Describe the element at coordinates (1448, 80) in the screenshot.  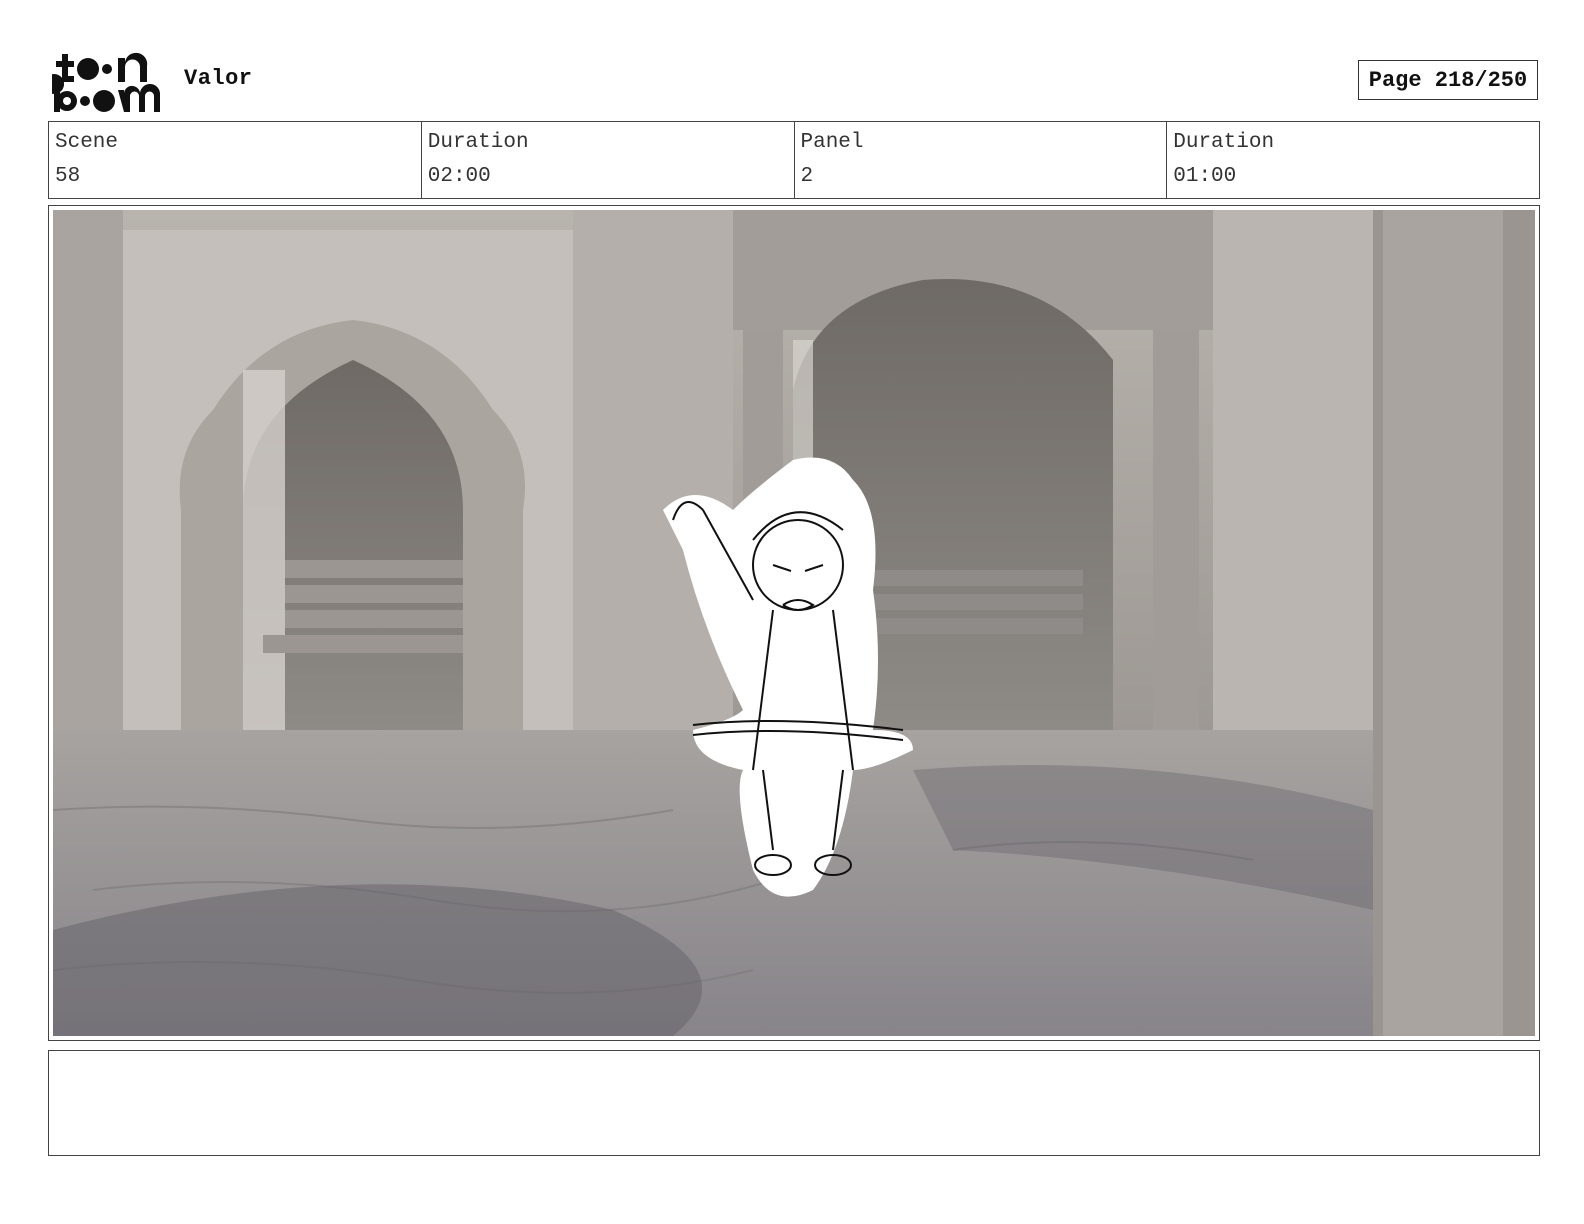
I see `page-indicator: Page 218/250` at that location.